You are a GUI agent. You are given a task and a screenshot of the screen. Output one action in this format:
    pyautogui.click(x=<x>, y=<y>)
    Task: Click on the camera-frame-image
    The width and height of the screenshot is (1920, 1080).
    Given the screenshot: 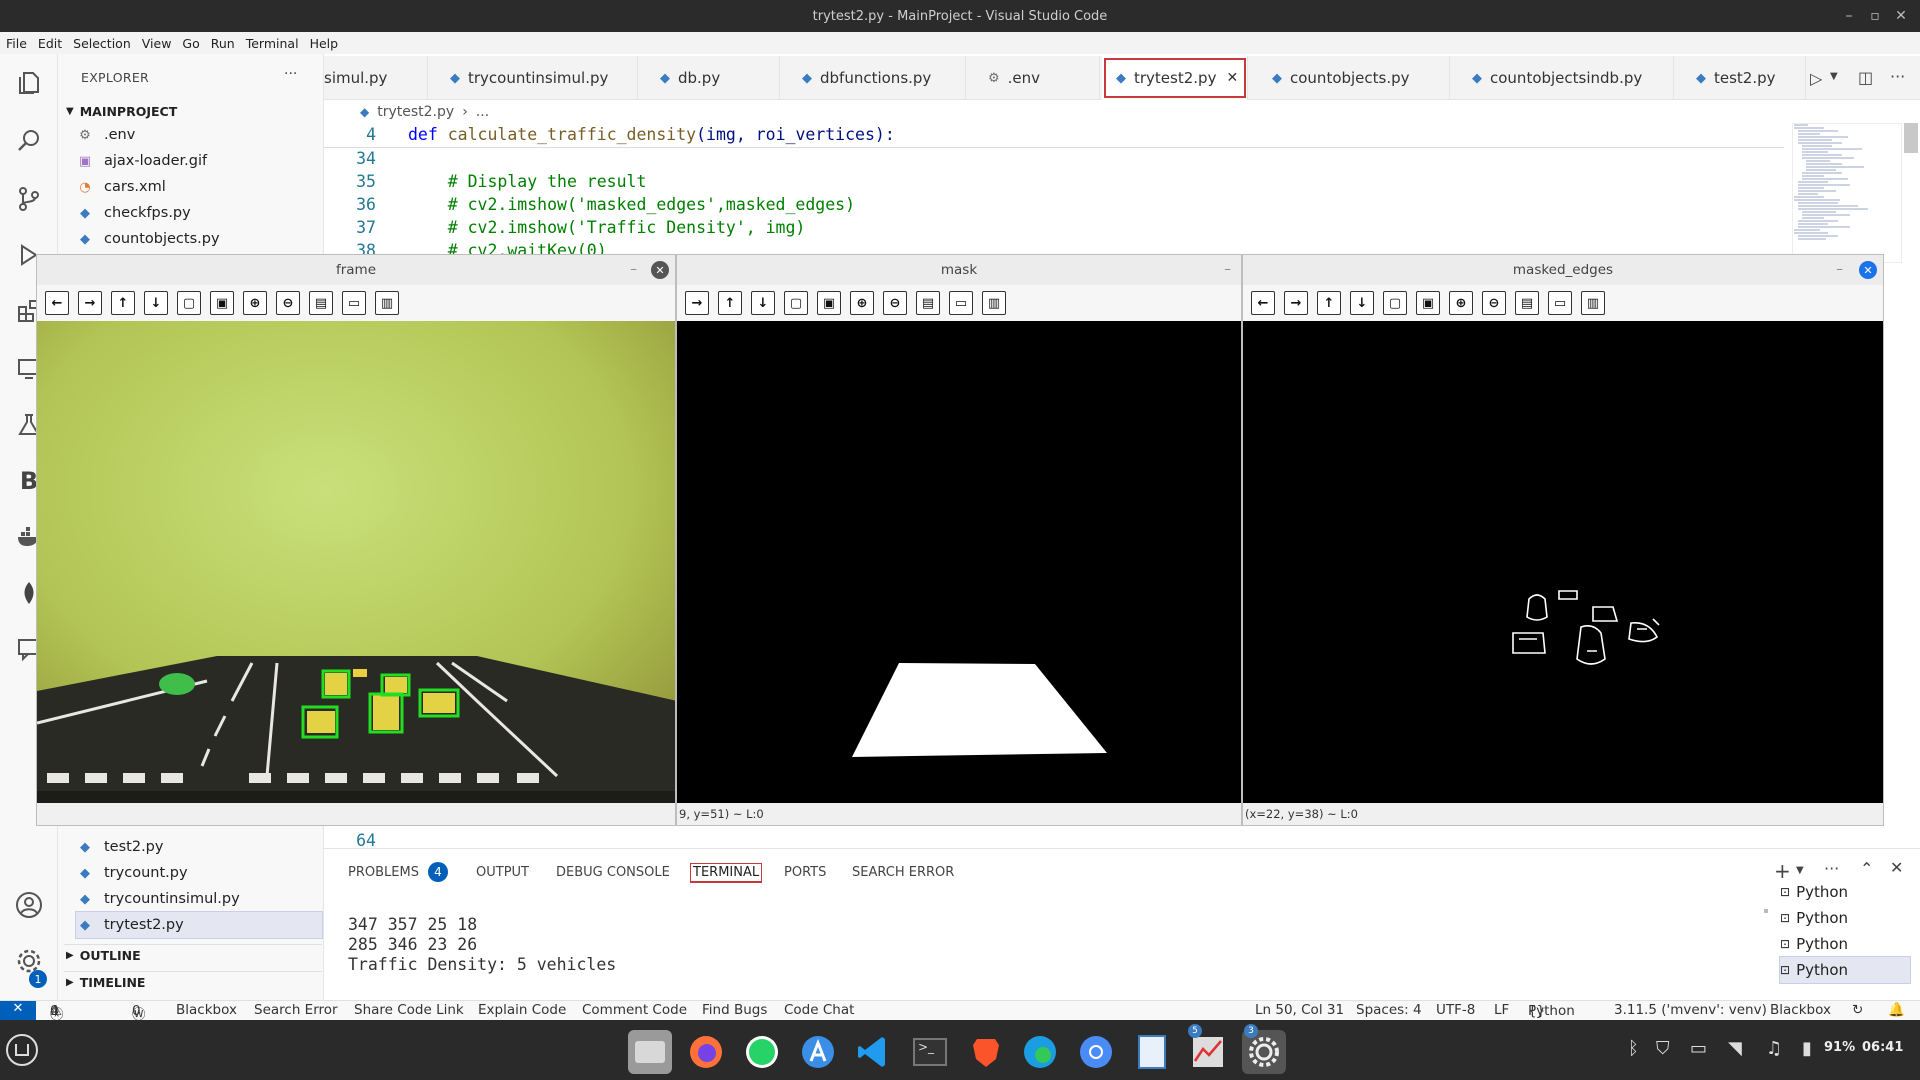 What is the action you would take?
    pyautogui.click(x=356, y=562)
    